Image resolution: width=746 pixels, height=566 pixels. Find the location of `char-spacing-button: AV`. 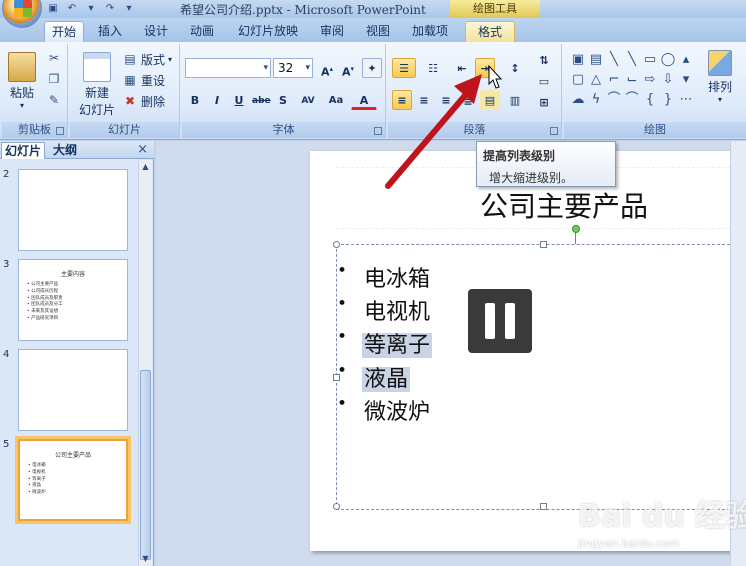

char-spacing-button: AV is located at coordinates (308, 100).